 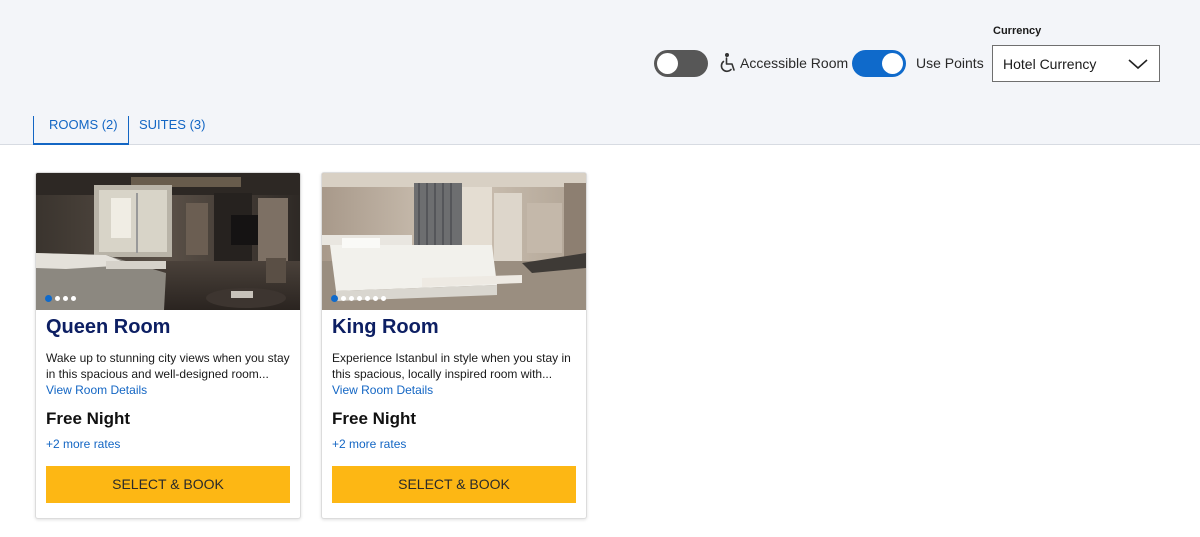 I want to click on accessible-room-toggle, so click(x=681, y=63).